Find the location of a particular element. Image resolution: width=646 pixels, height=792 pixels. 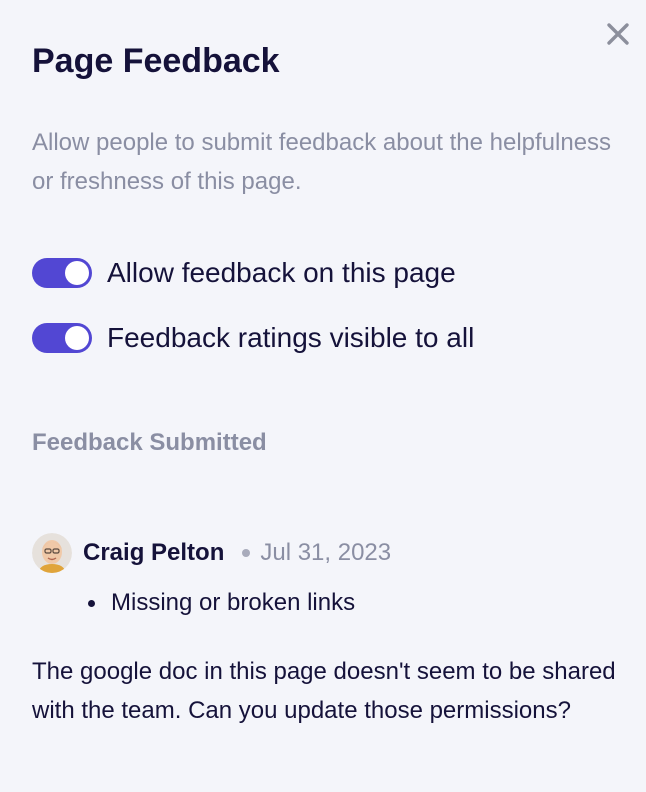

feedback-submitted-heading: Feedback Submitted is located at coordinates (149, 442).